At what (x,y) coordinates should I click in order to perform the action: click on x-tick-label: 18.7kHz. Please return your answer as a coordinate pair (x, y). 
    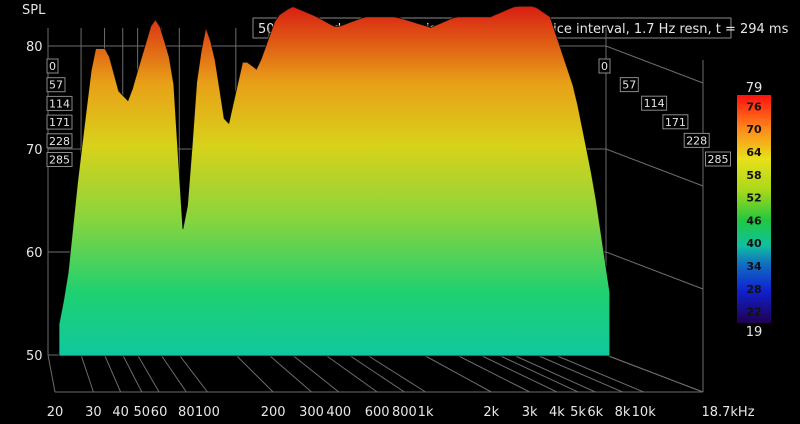
    Looking at the image, I should click on (727, 412).